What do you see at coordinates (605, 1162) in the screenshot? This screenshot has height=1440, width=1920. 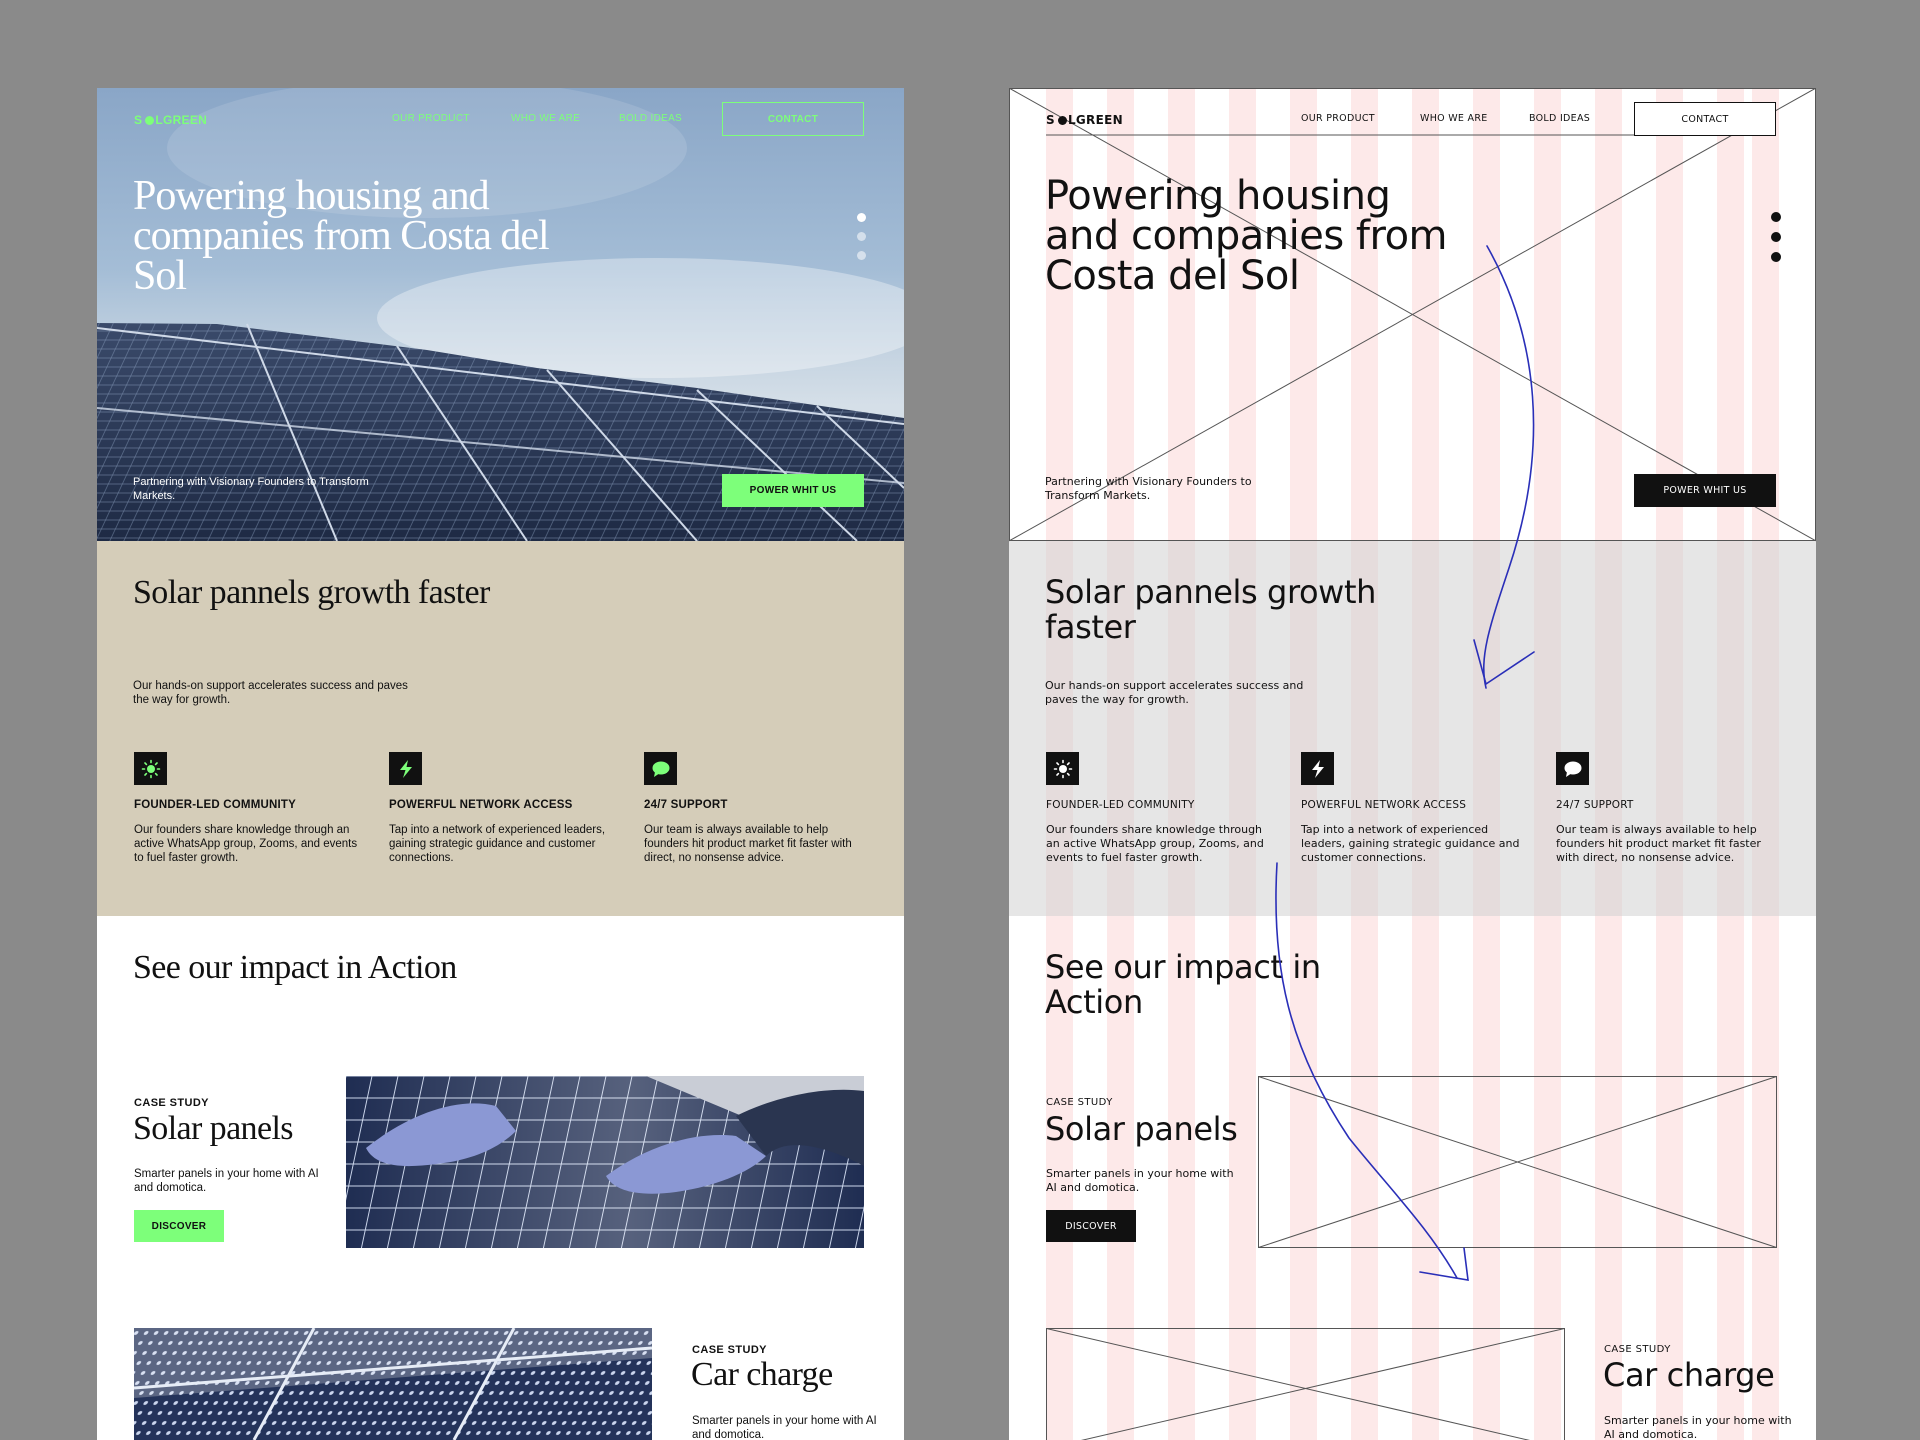 I see `case-image-hands-on-panel` at bounding box center [605, 1162].